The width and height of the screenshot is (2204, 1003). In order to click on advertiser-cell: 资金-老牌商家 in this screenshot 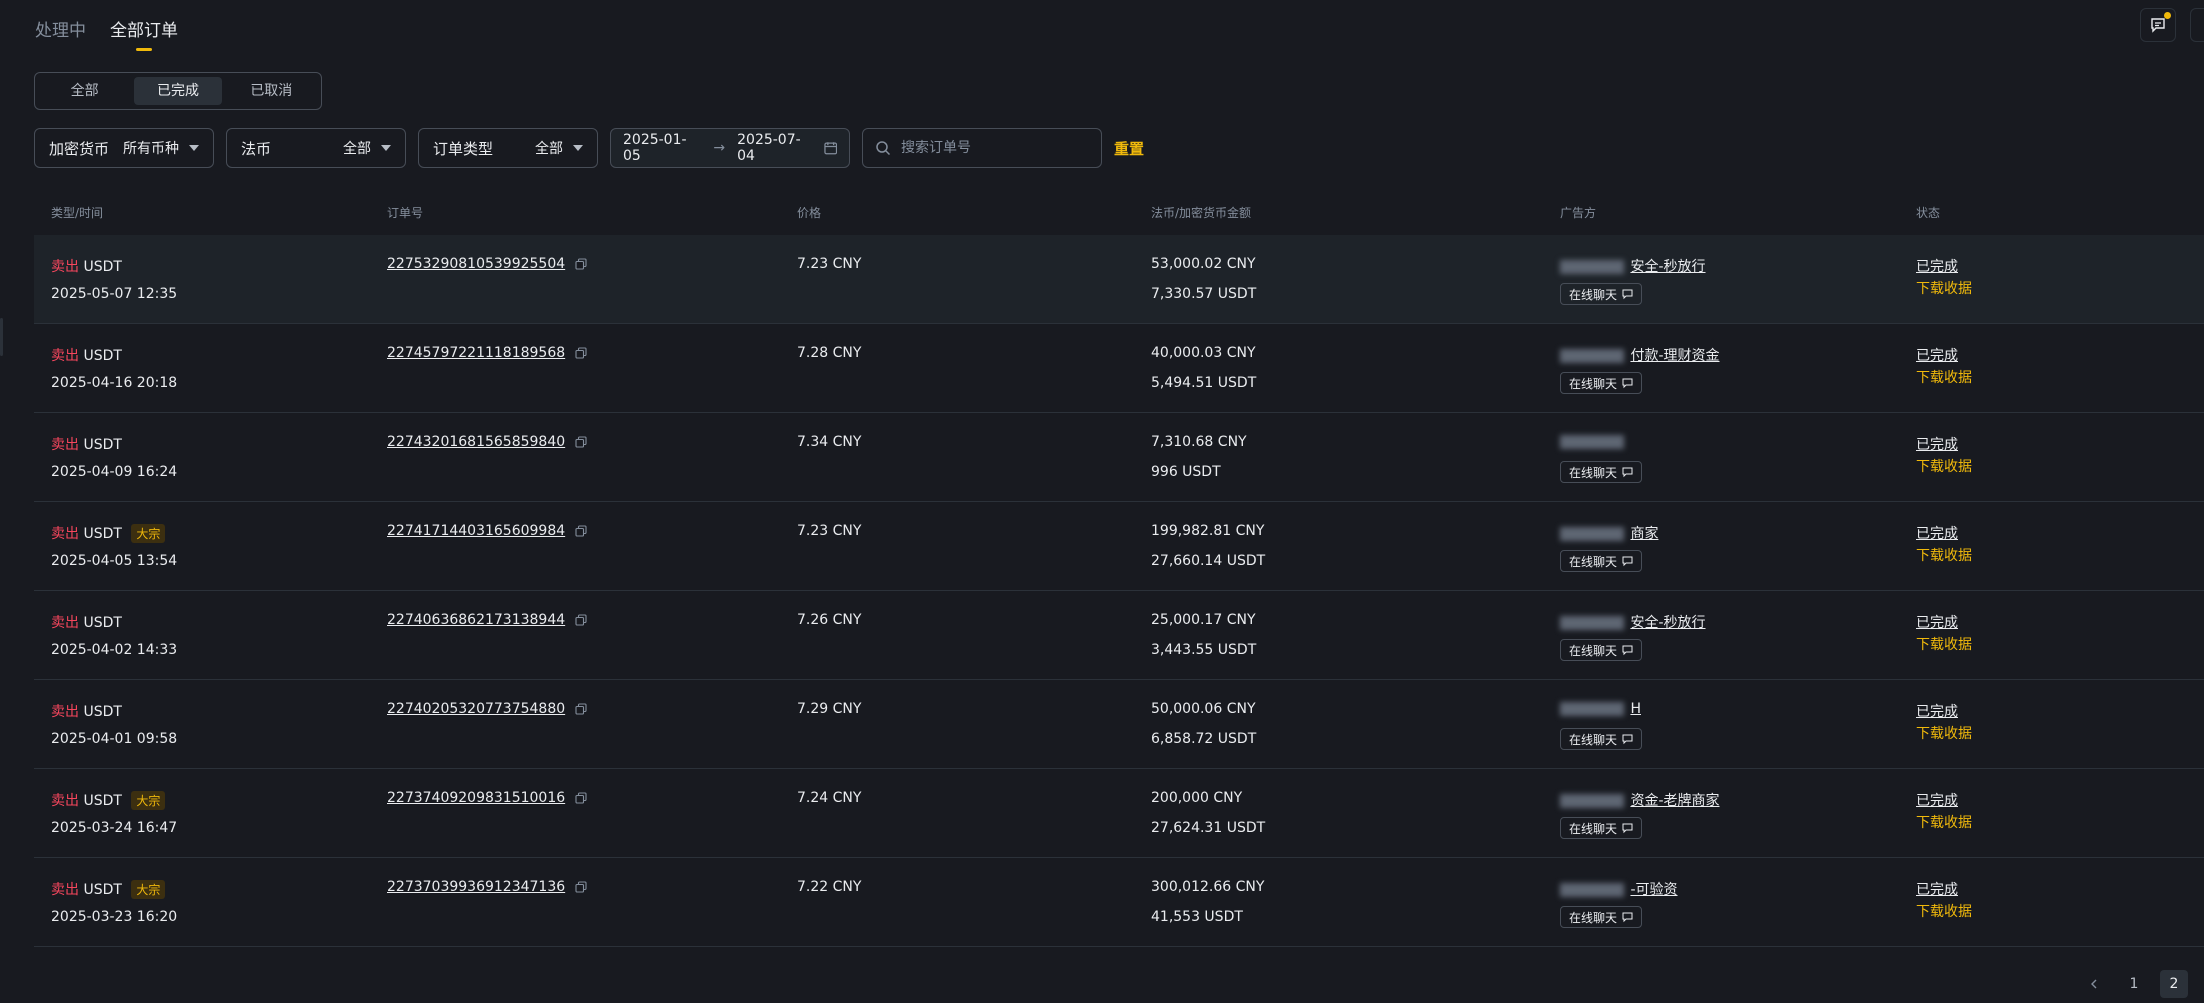, I will do `click(1640, 800)`.